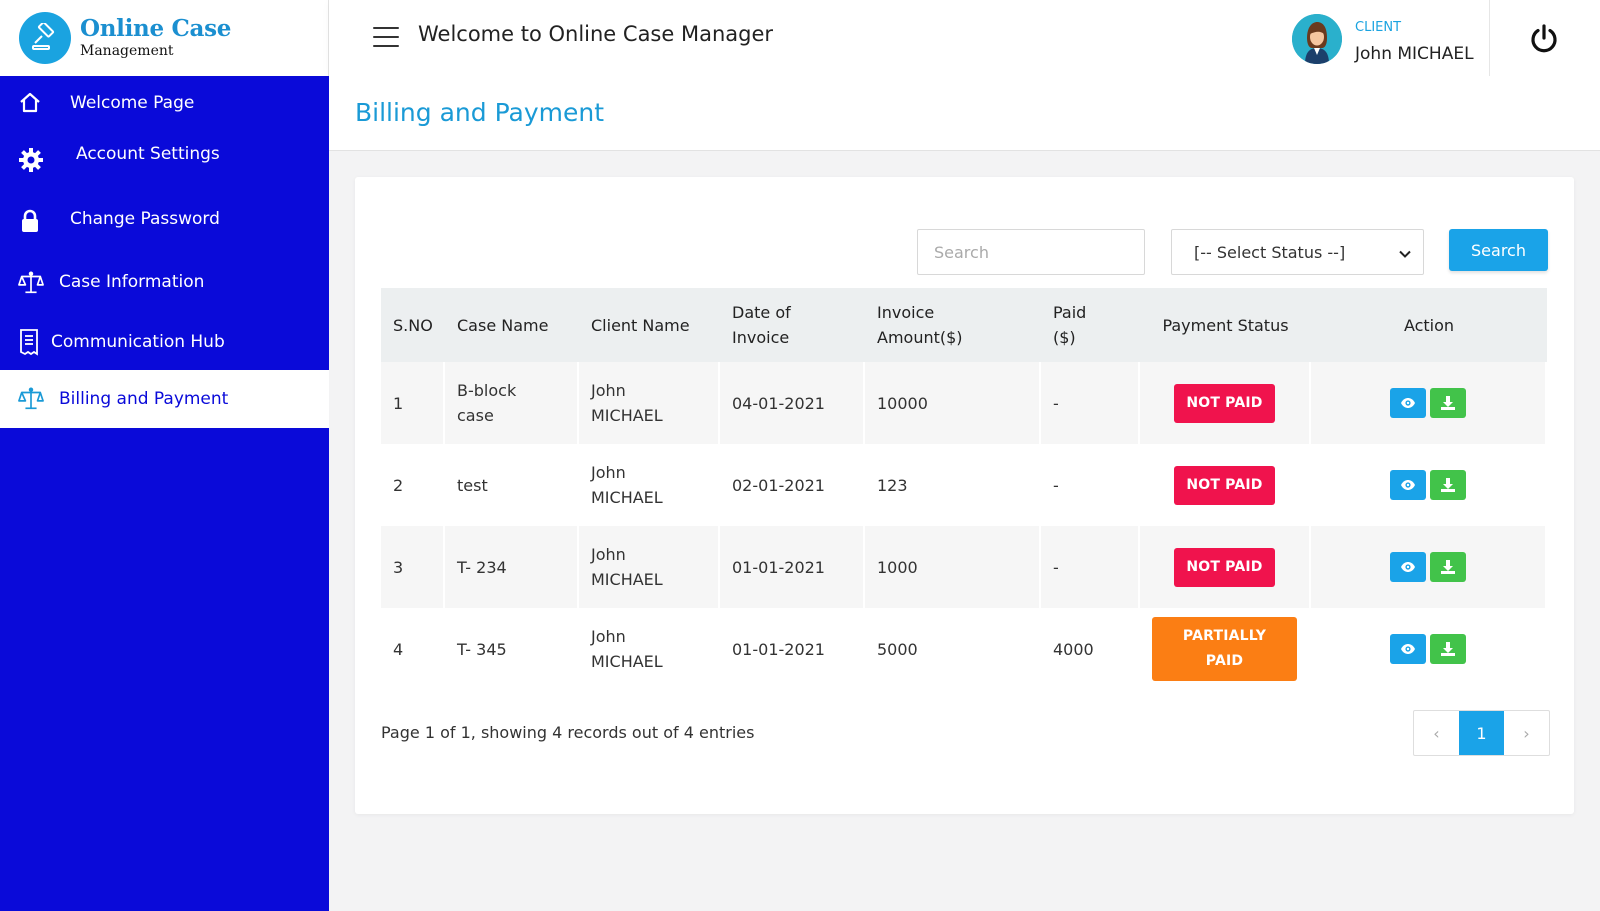 The image size is (1600, 911). I want to click on sidebar-item-welcome-page: Welcome Page, so click(164, 103).